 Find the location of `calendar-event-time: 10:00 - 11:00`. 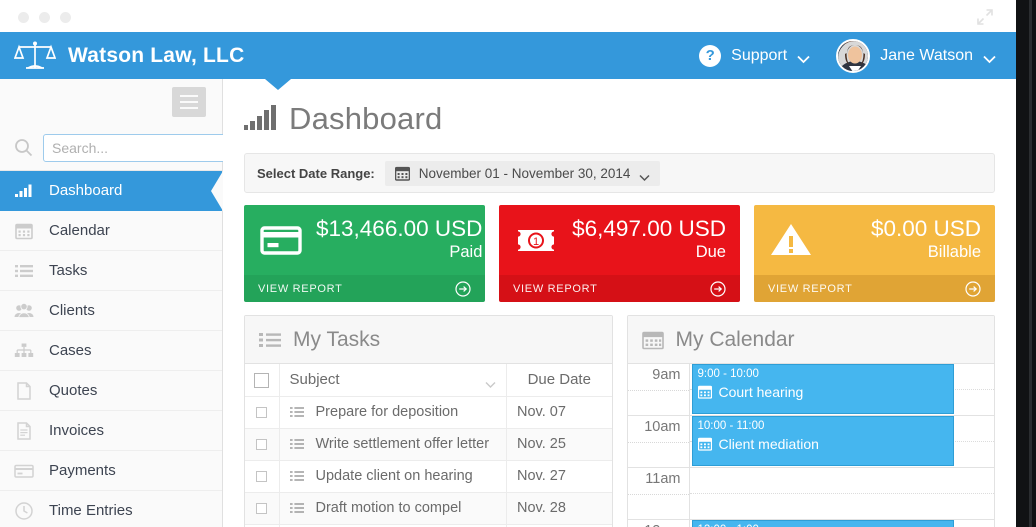

calendar-event-time: 10:00 - 11:00 is located at coordinates (731, 426).